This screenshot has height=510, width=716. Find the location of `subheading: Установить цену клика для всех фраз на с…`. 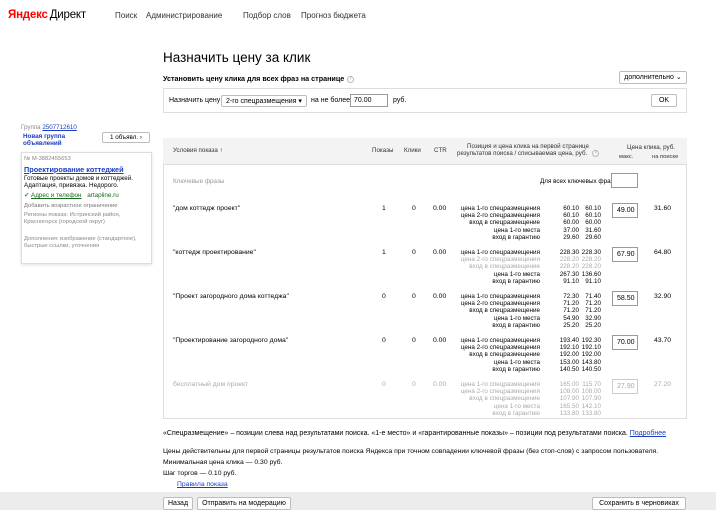

subheading: Установить цену клика для всех фраз на с… is located at coordinates (259, 78).